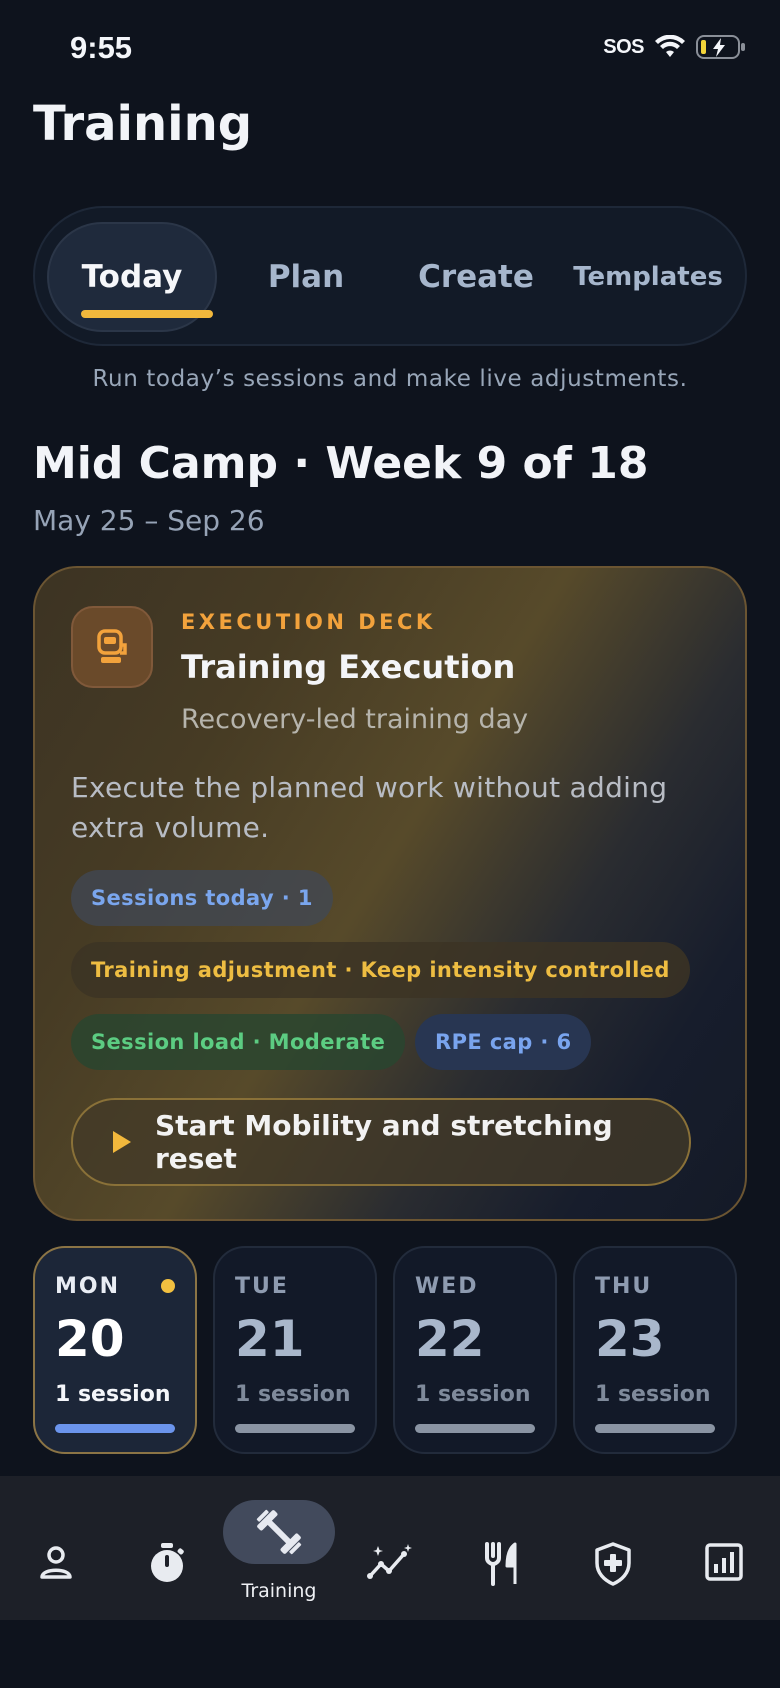 This screenshot has height=1688, width=780. I want to click on nav-profile, so click(56, 1548).